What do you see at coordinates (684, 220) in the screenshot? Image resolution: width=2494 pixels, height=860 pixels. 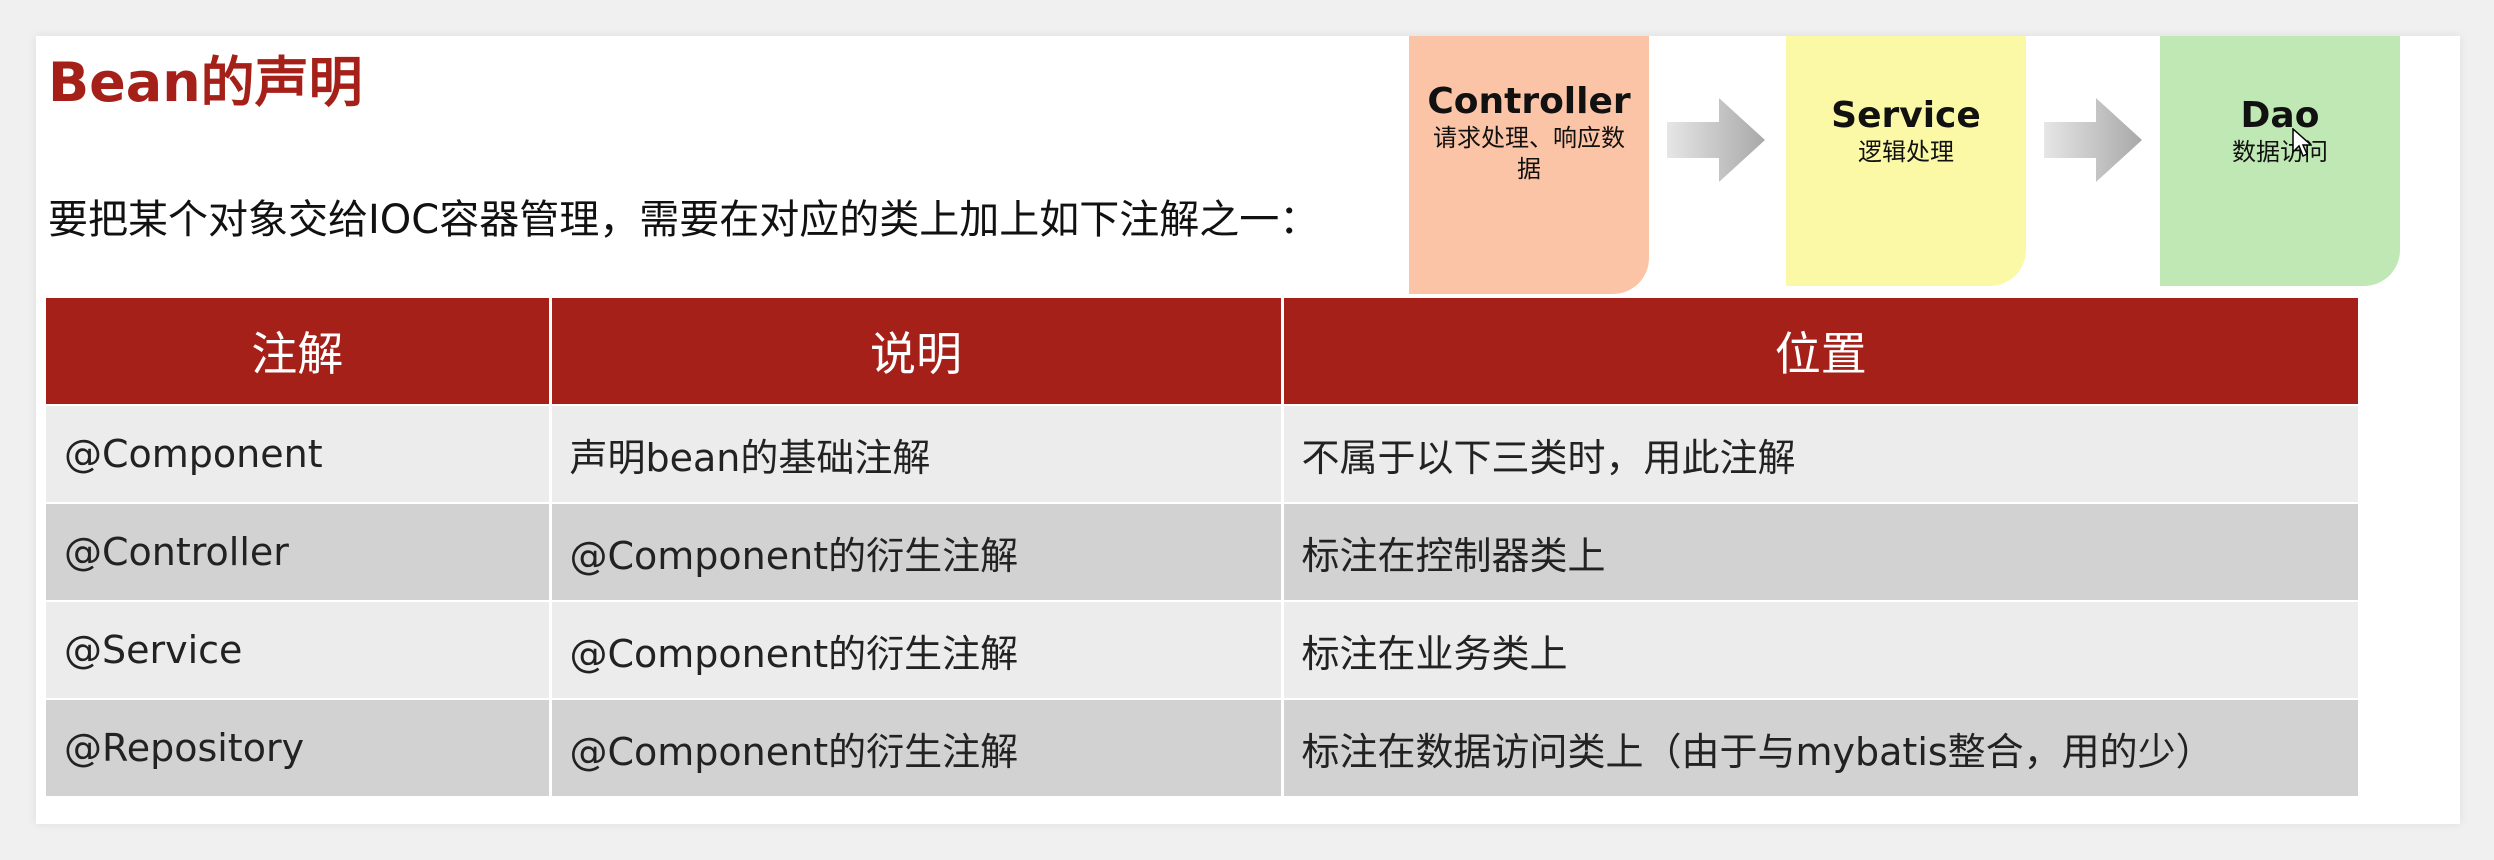 I see `slide-subtitle: 要把某个对象交给IOC容器管理，需要在对应的类上加上如下注解之一：` at bounding box center [684, 220].